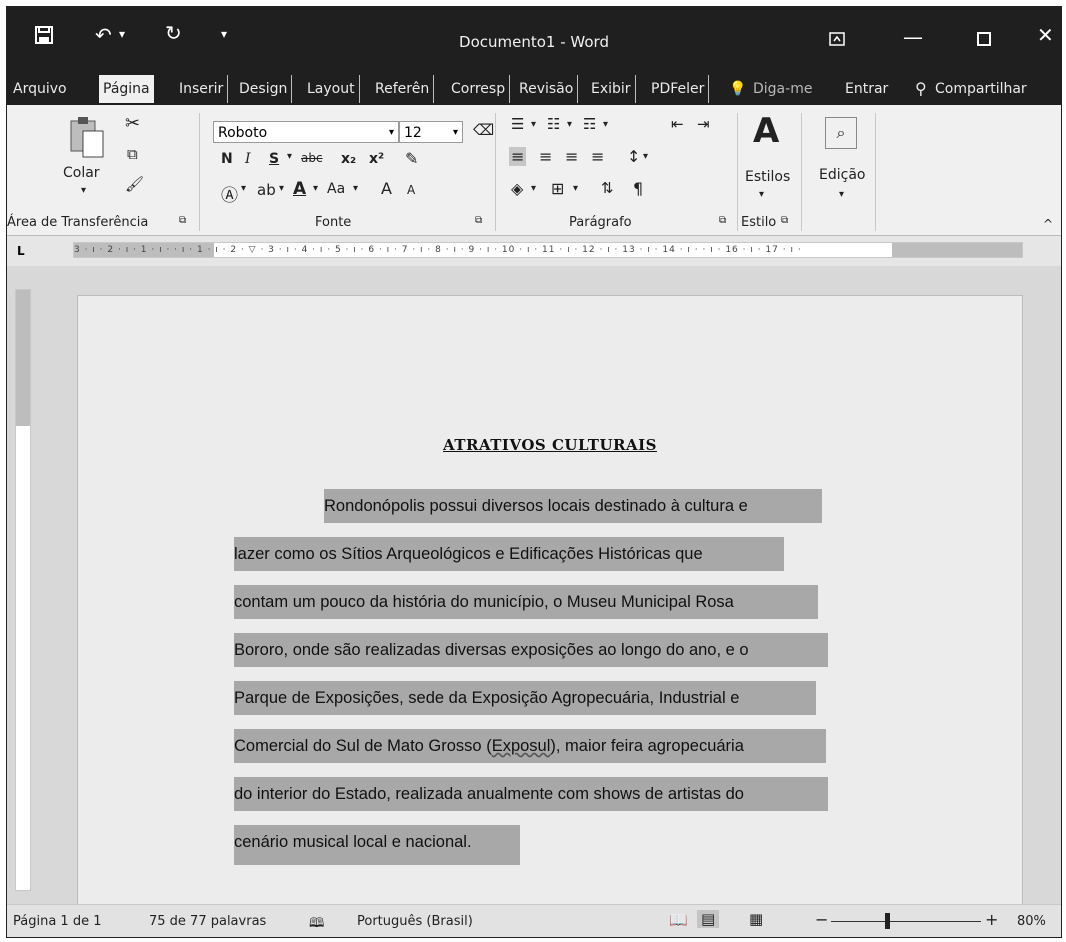 This screenshot has height=942, width=1066. I want to click on paste-icon, so click(87, 139).